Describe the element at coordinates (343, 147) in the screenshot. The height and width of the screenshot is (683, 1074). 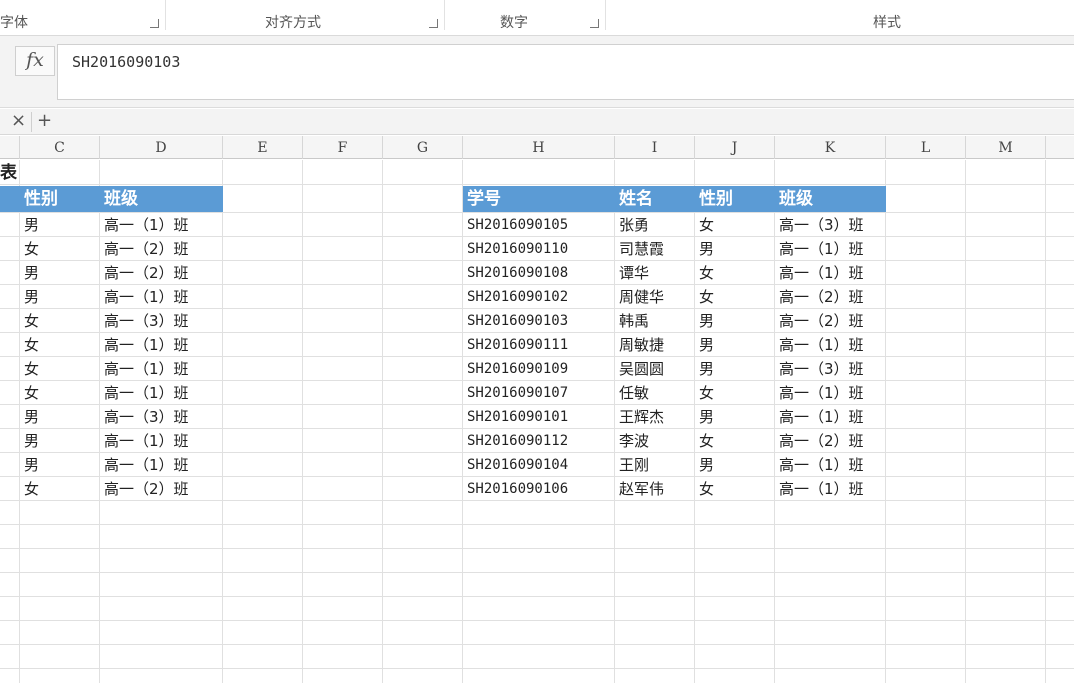
I see `column-header-f: F` at that location.